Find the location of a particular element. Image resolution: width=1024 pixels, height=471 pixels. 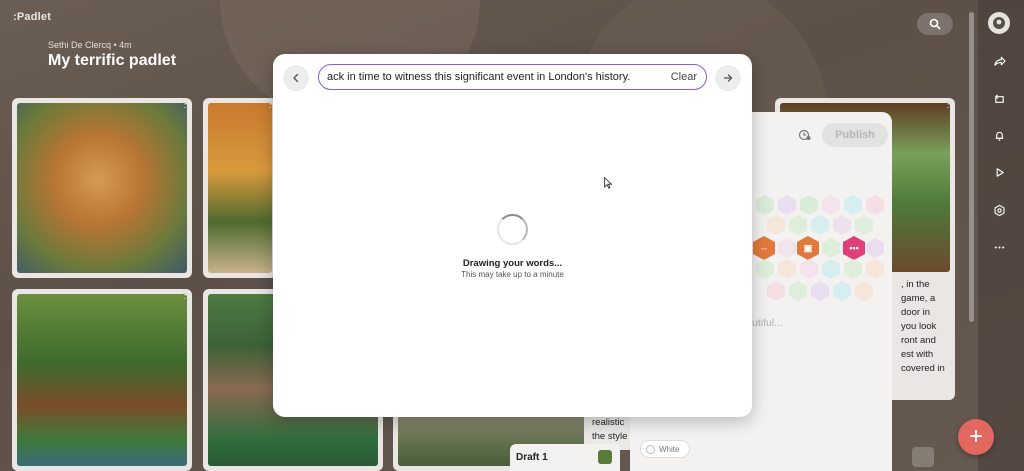

padlet-logo: :Padlet is located at coordinates (32, 17).